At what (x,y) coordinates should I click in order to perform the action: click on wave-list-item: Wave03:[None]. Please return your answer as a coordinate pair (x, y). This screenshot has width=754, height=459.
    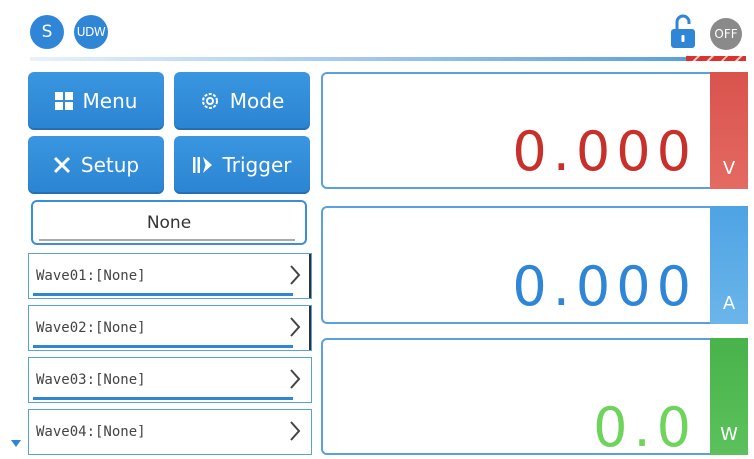
    Looking at the image, I should click on (170, 380).